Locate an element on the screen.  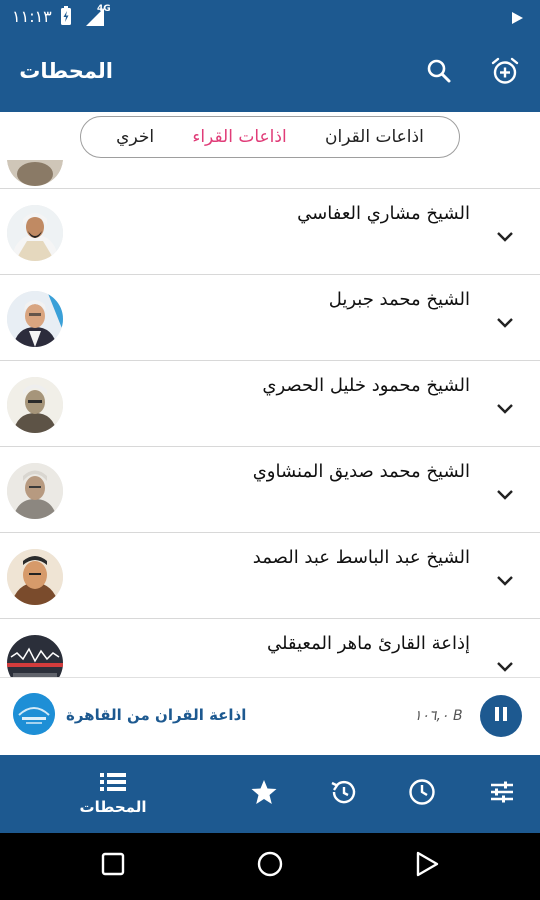
bottom-nav: المحطات is located at coordinates (270, 794).